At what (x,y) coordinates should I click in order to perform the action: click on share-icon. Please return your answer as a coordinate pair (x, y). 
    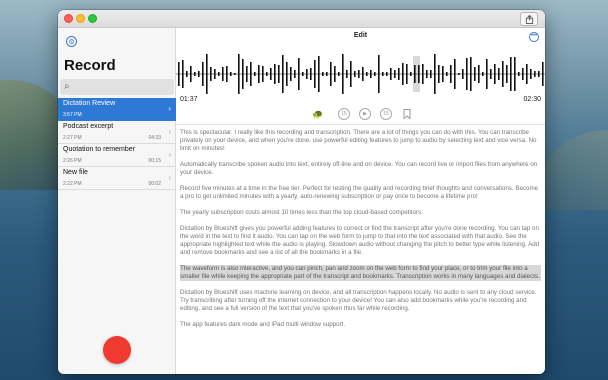
    Looking at the image, I should click on (529, 19).